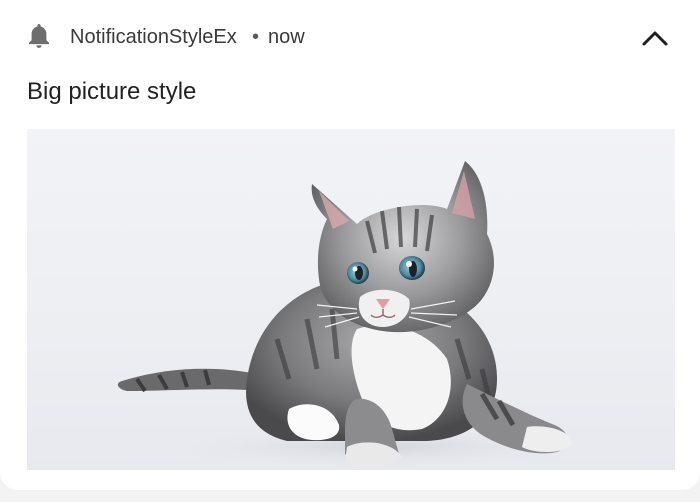 Image resolution: width=700 pixels, height=502 pixels. I want to click on bell-icon, so click(39, 36).